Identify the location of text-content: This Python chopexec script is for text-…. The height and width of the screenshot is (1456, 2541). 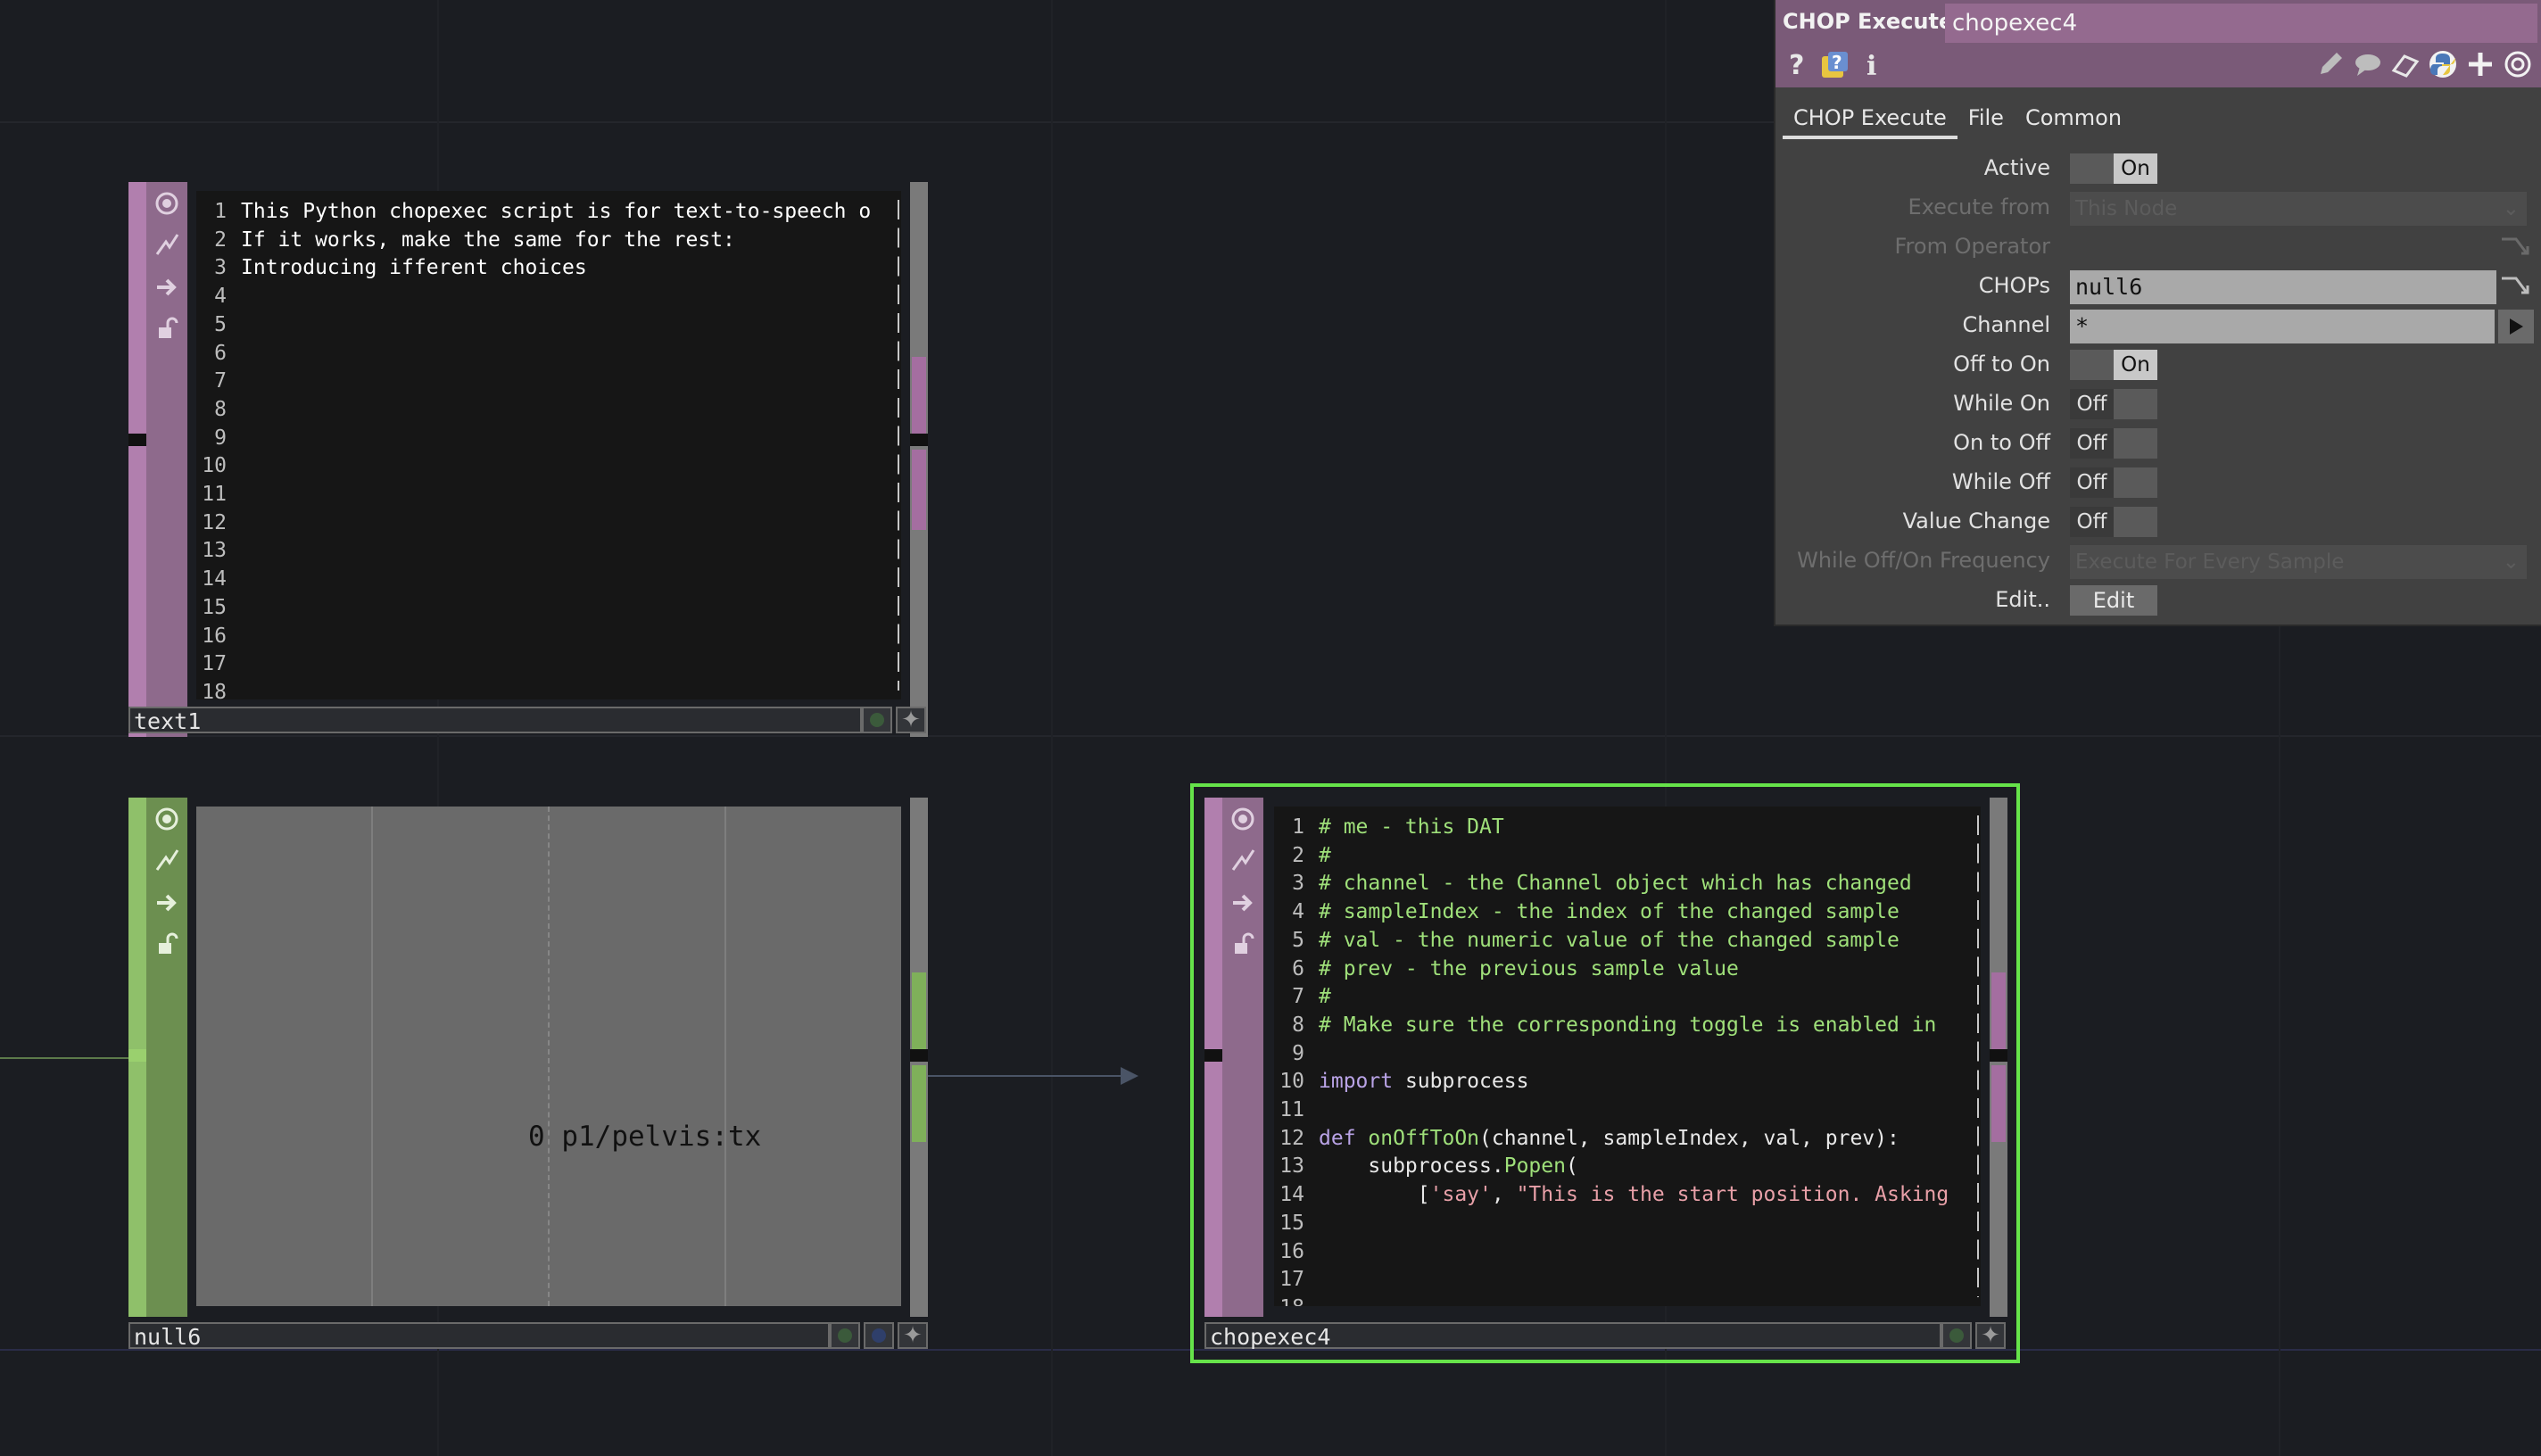
(568, 240).